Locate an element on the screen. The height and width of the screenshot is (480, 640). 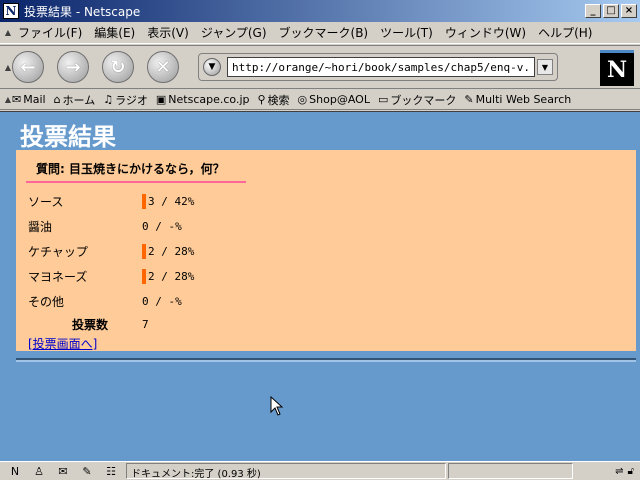
online-status-icon: ⇌ is located at coordinates (619, 471).